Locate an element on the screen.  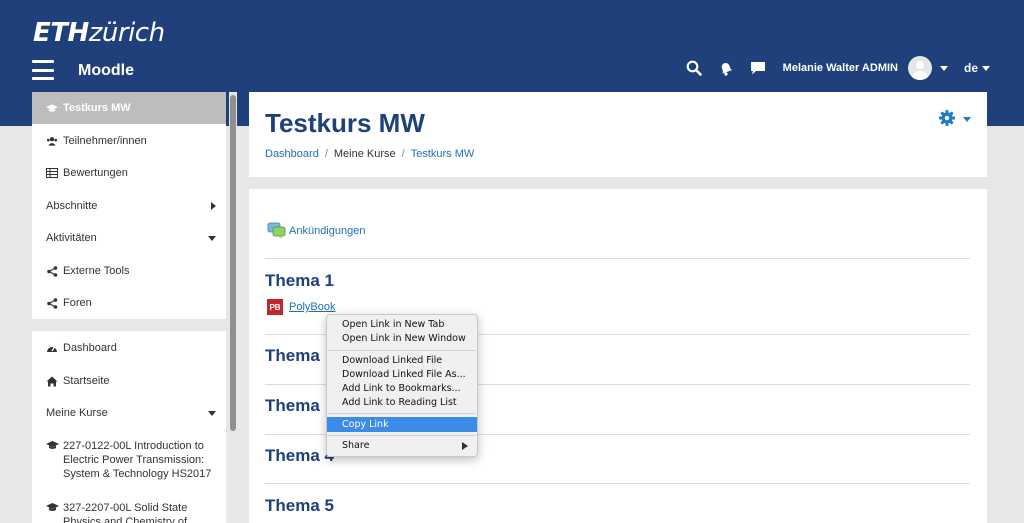
search-icon is located at coordinates (694, 68).